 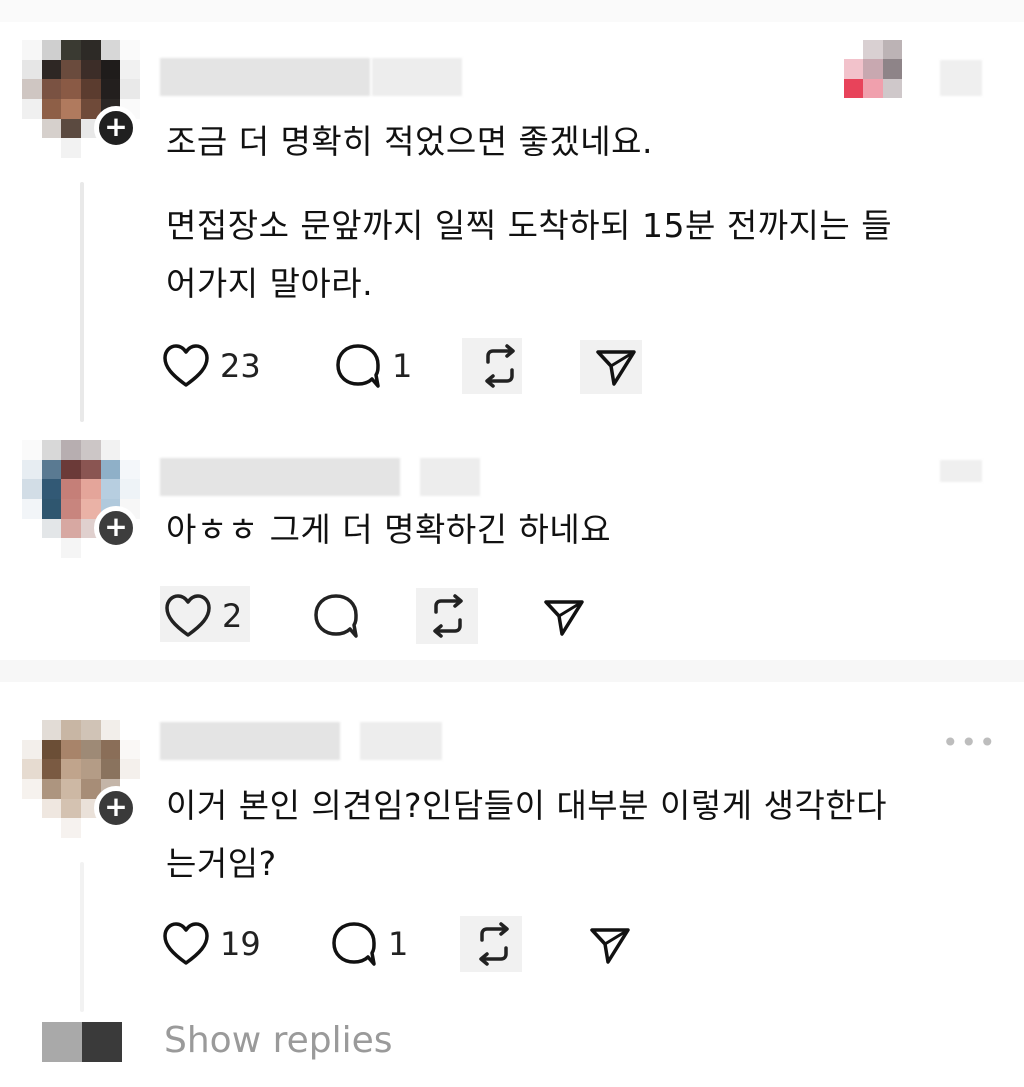 I want to click on action-bar: 19 1, so click(x=400, y=944).